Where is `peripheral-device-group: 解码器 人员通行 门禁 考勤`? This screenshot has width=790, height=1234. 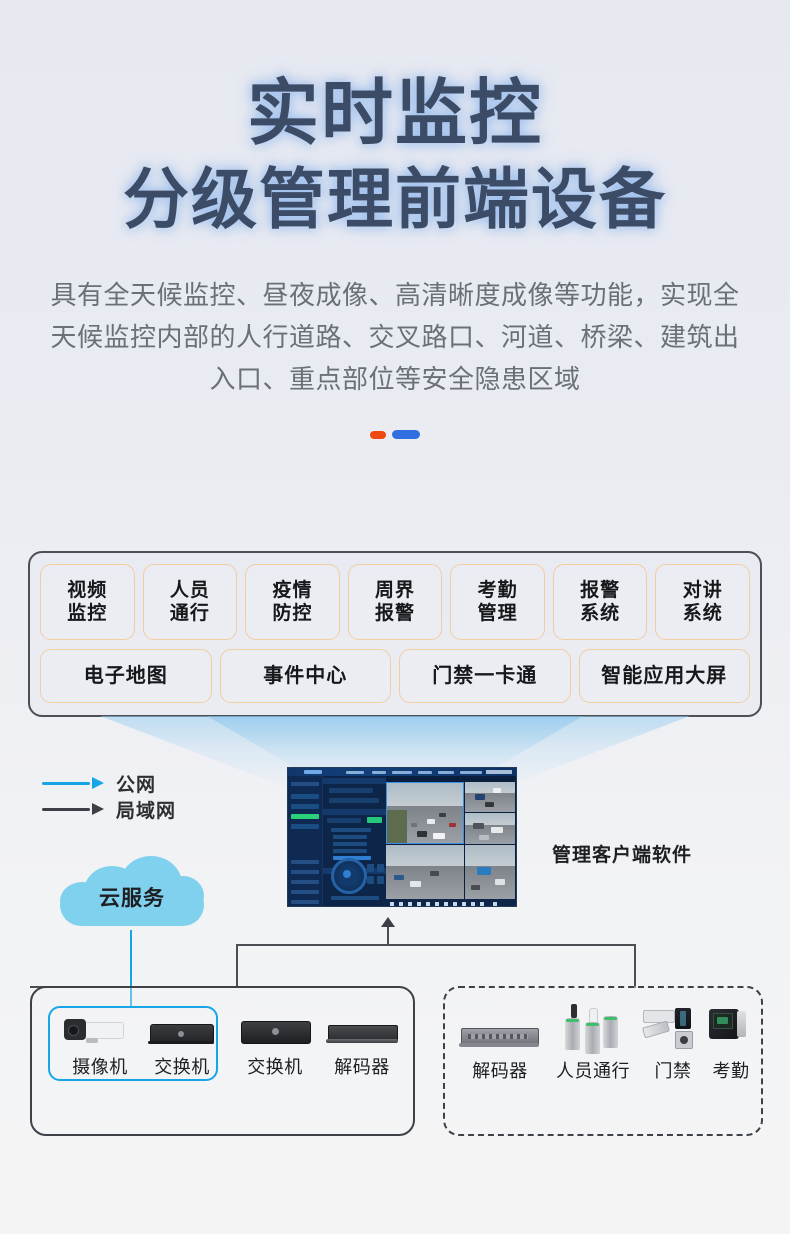 peripheral-device-group: 解码器 人员通行 门禁 考勤 is located at coordinates (603, 1061).